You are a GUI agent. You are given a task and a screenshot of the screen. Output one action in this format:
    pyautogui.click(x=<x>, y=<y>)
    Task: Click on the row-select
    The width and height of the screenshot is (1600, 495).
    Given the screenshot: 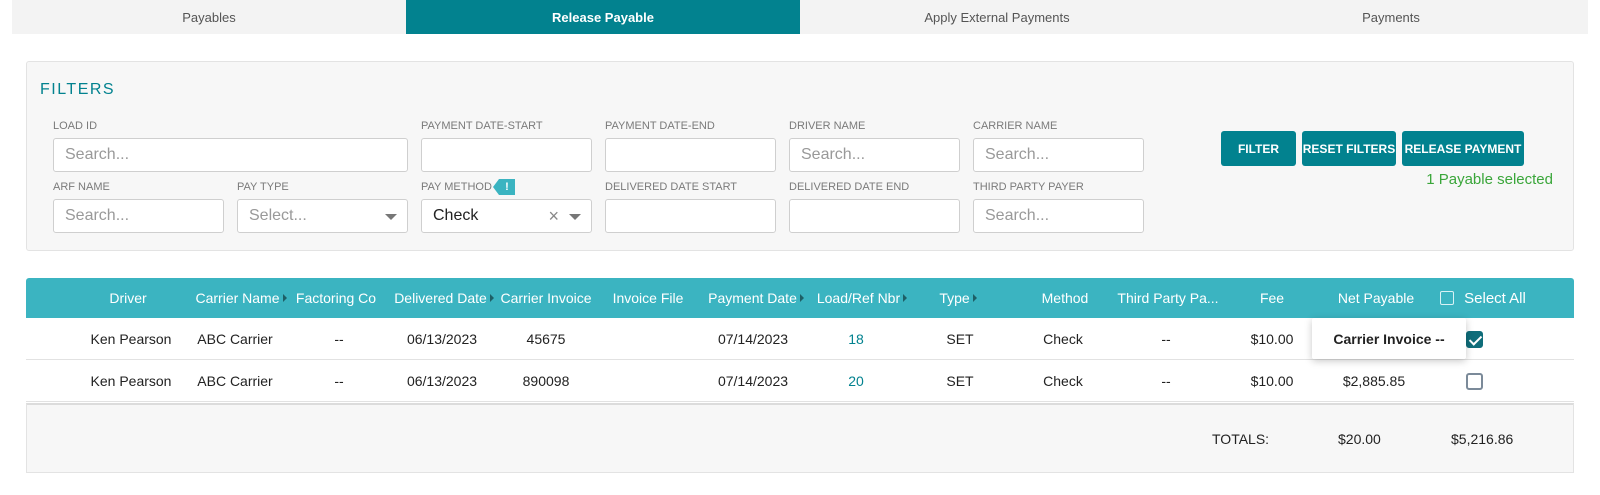 What is the action you would take?
    pyautogui.click(x=1474, y=381)
    